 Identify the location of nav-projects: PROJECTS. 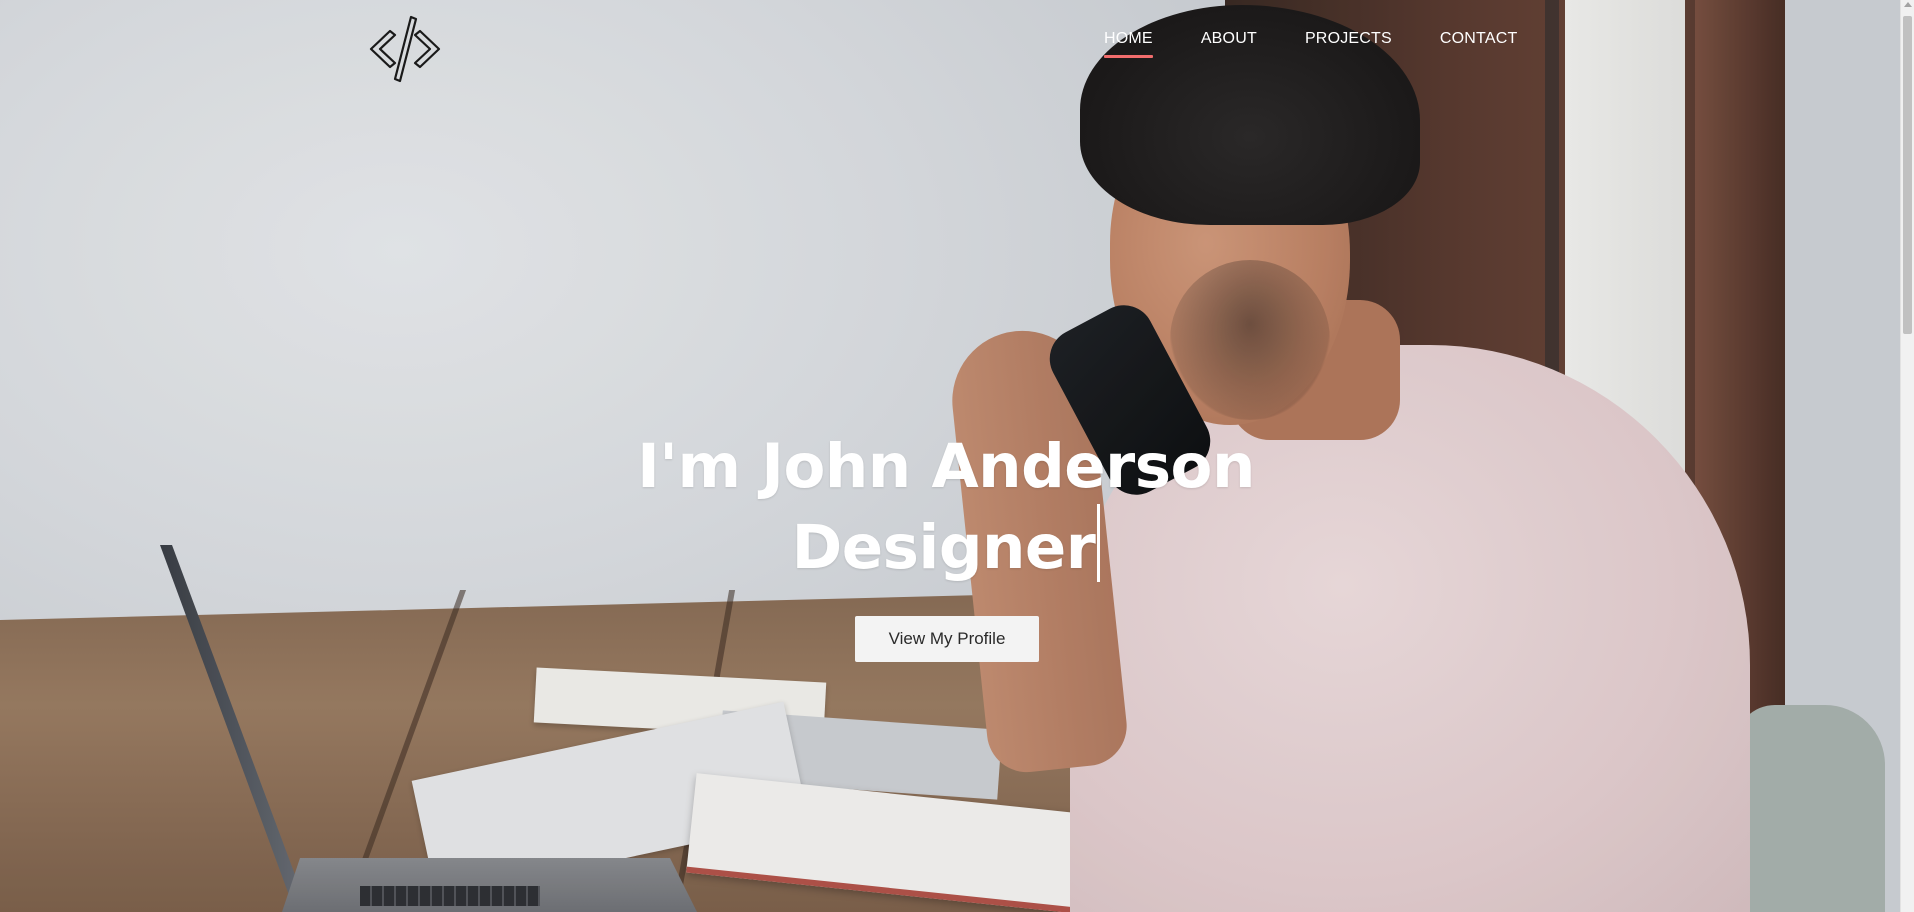
(1348, 44).